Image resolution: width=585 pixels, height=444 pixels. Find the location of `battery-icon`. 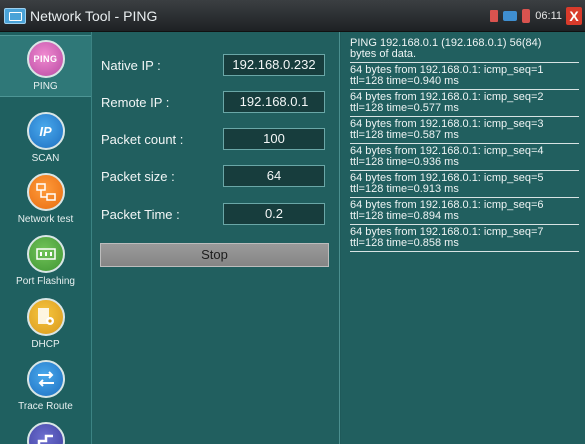

battery-icon is located at coordinates (526, 16).